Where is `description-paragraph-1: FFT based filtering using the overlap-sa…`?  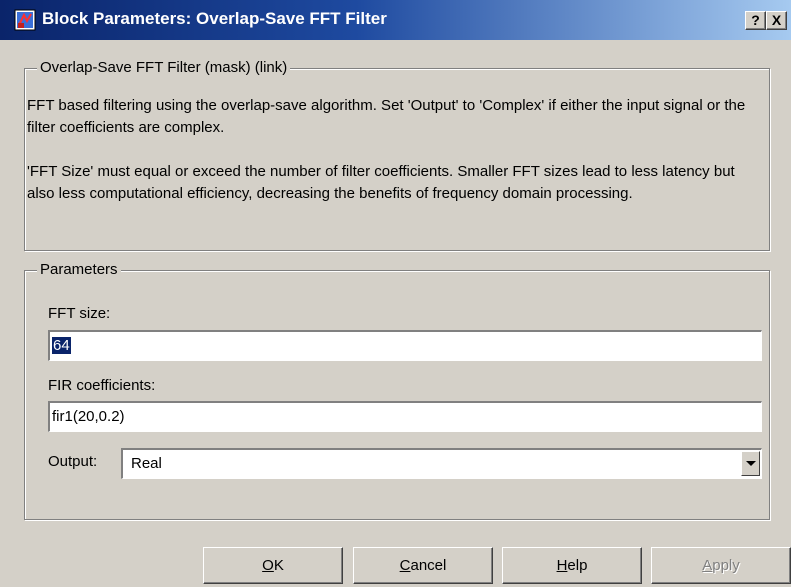
description-paragraph-1: FFT based filtering using the overlap-sa… is located at coordinates (386, 116).